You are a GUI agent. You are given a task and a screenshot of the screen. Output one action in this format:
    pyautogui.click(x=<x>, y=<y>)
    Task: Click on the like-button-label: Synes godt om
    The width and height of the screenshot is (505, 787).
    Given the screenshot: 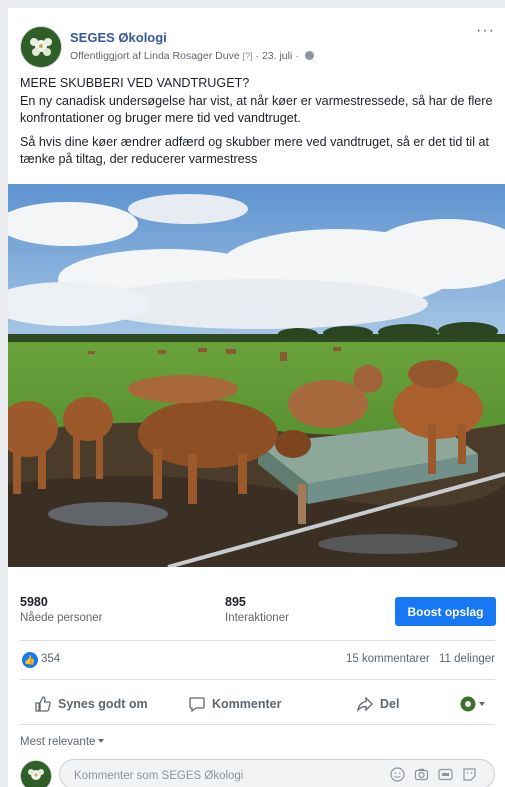 What is the action you would take?
    pyautogui.click(x=103, y=704)
    